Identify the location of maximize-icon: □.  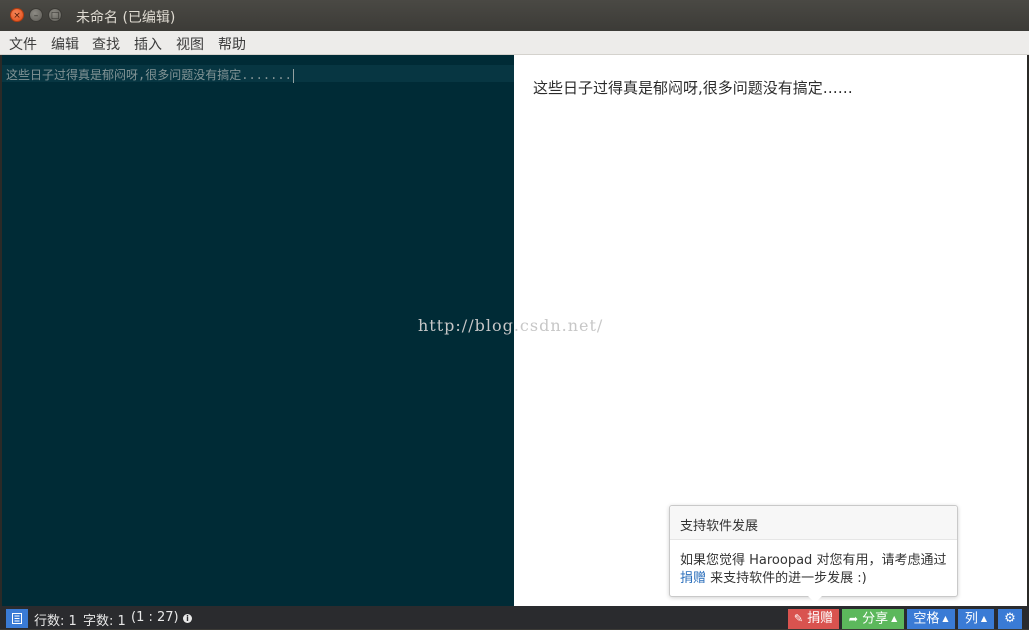
(55, 16).